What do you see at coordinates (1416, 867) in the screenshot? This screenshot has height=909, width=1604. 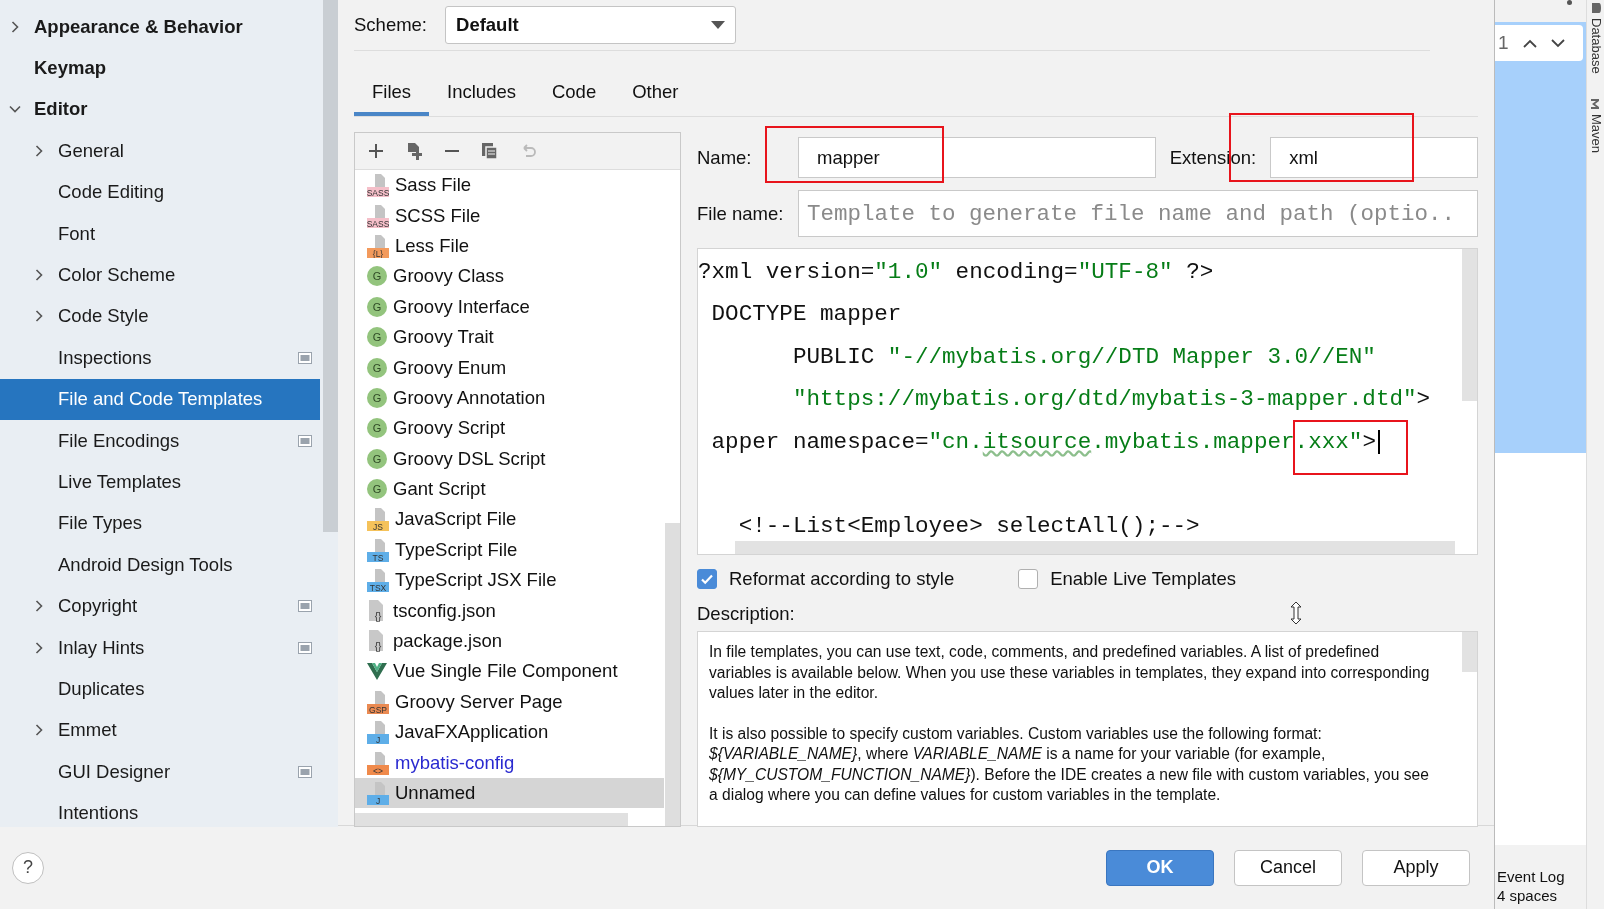 I see `dialog-button: Apply` at bounding box center [1416, 867].